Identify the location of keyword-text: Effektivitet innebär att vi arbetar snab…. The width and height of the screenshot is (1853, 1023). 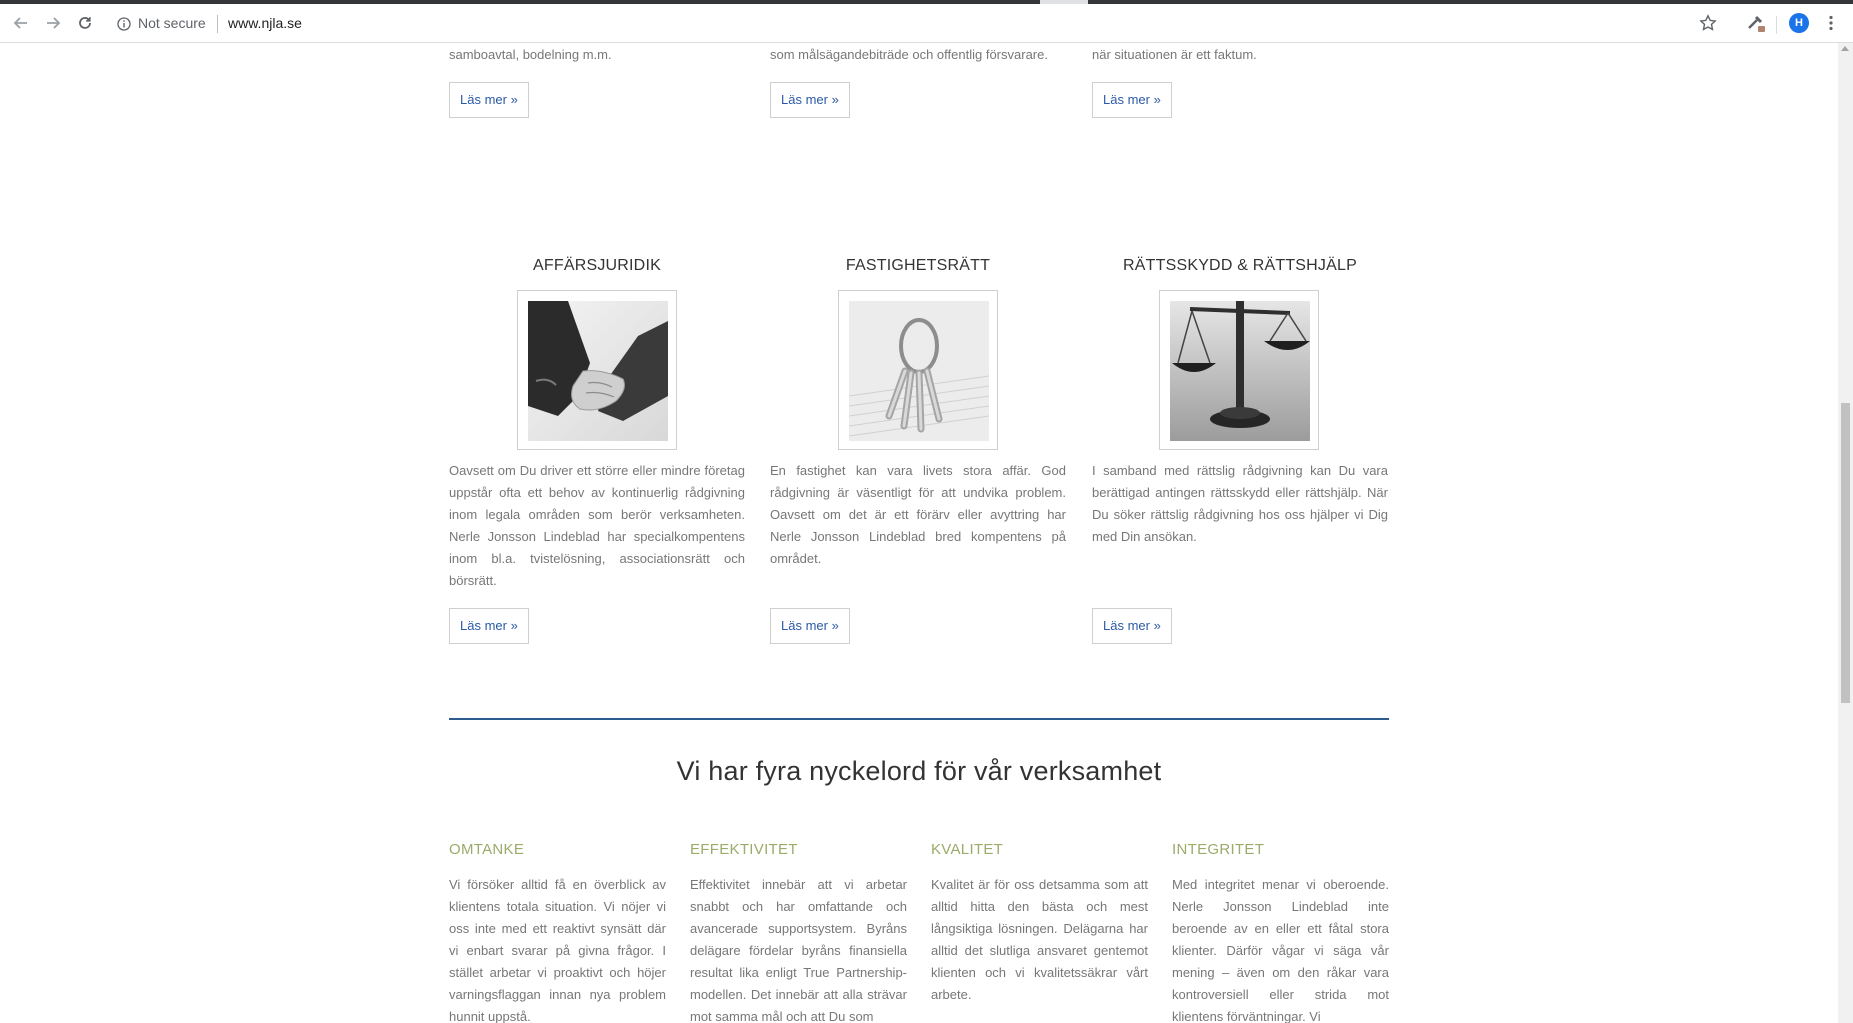
(798, 950).